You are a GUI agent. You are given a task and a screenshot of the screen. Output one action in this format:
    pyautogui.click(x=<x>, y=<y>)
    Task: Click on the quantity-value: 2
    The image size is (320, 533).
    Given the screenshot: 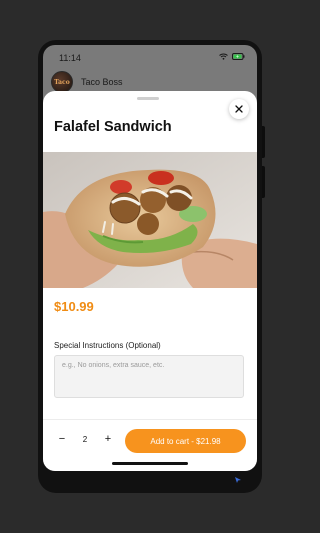 What is the action you would take?
    pyautogui.click(x=85, y=439)
    